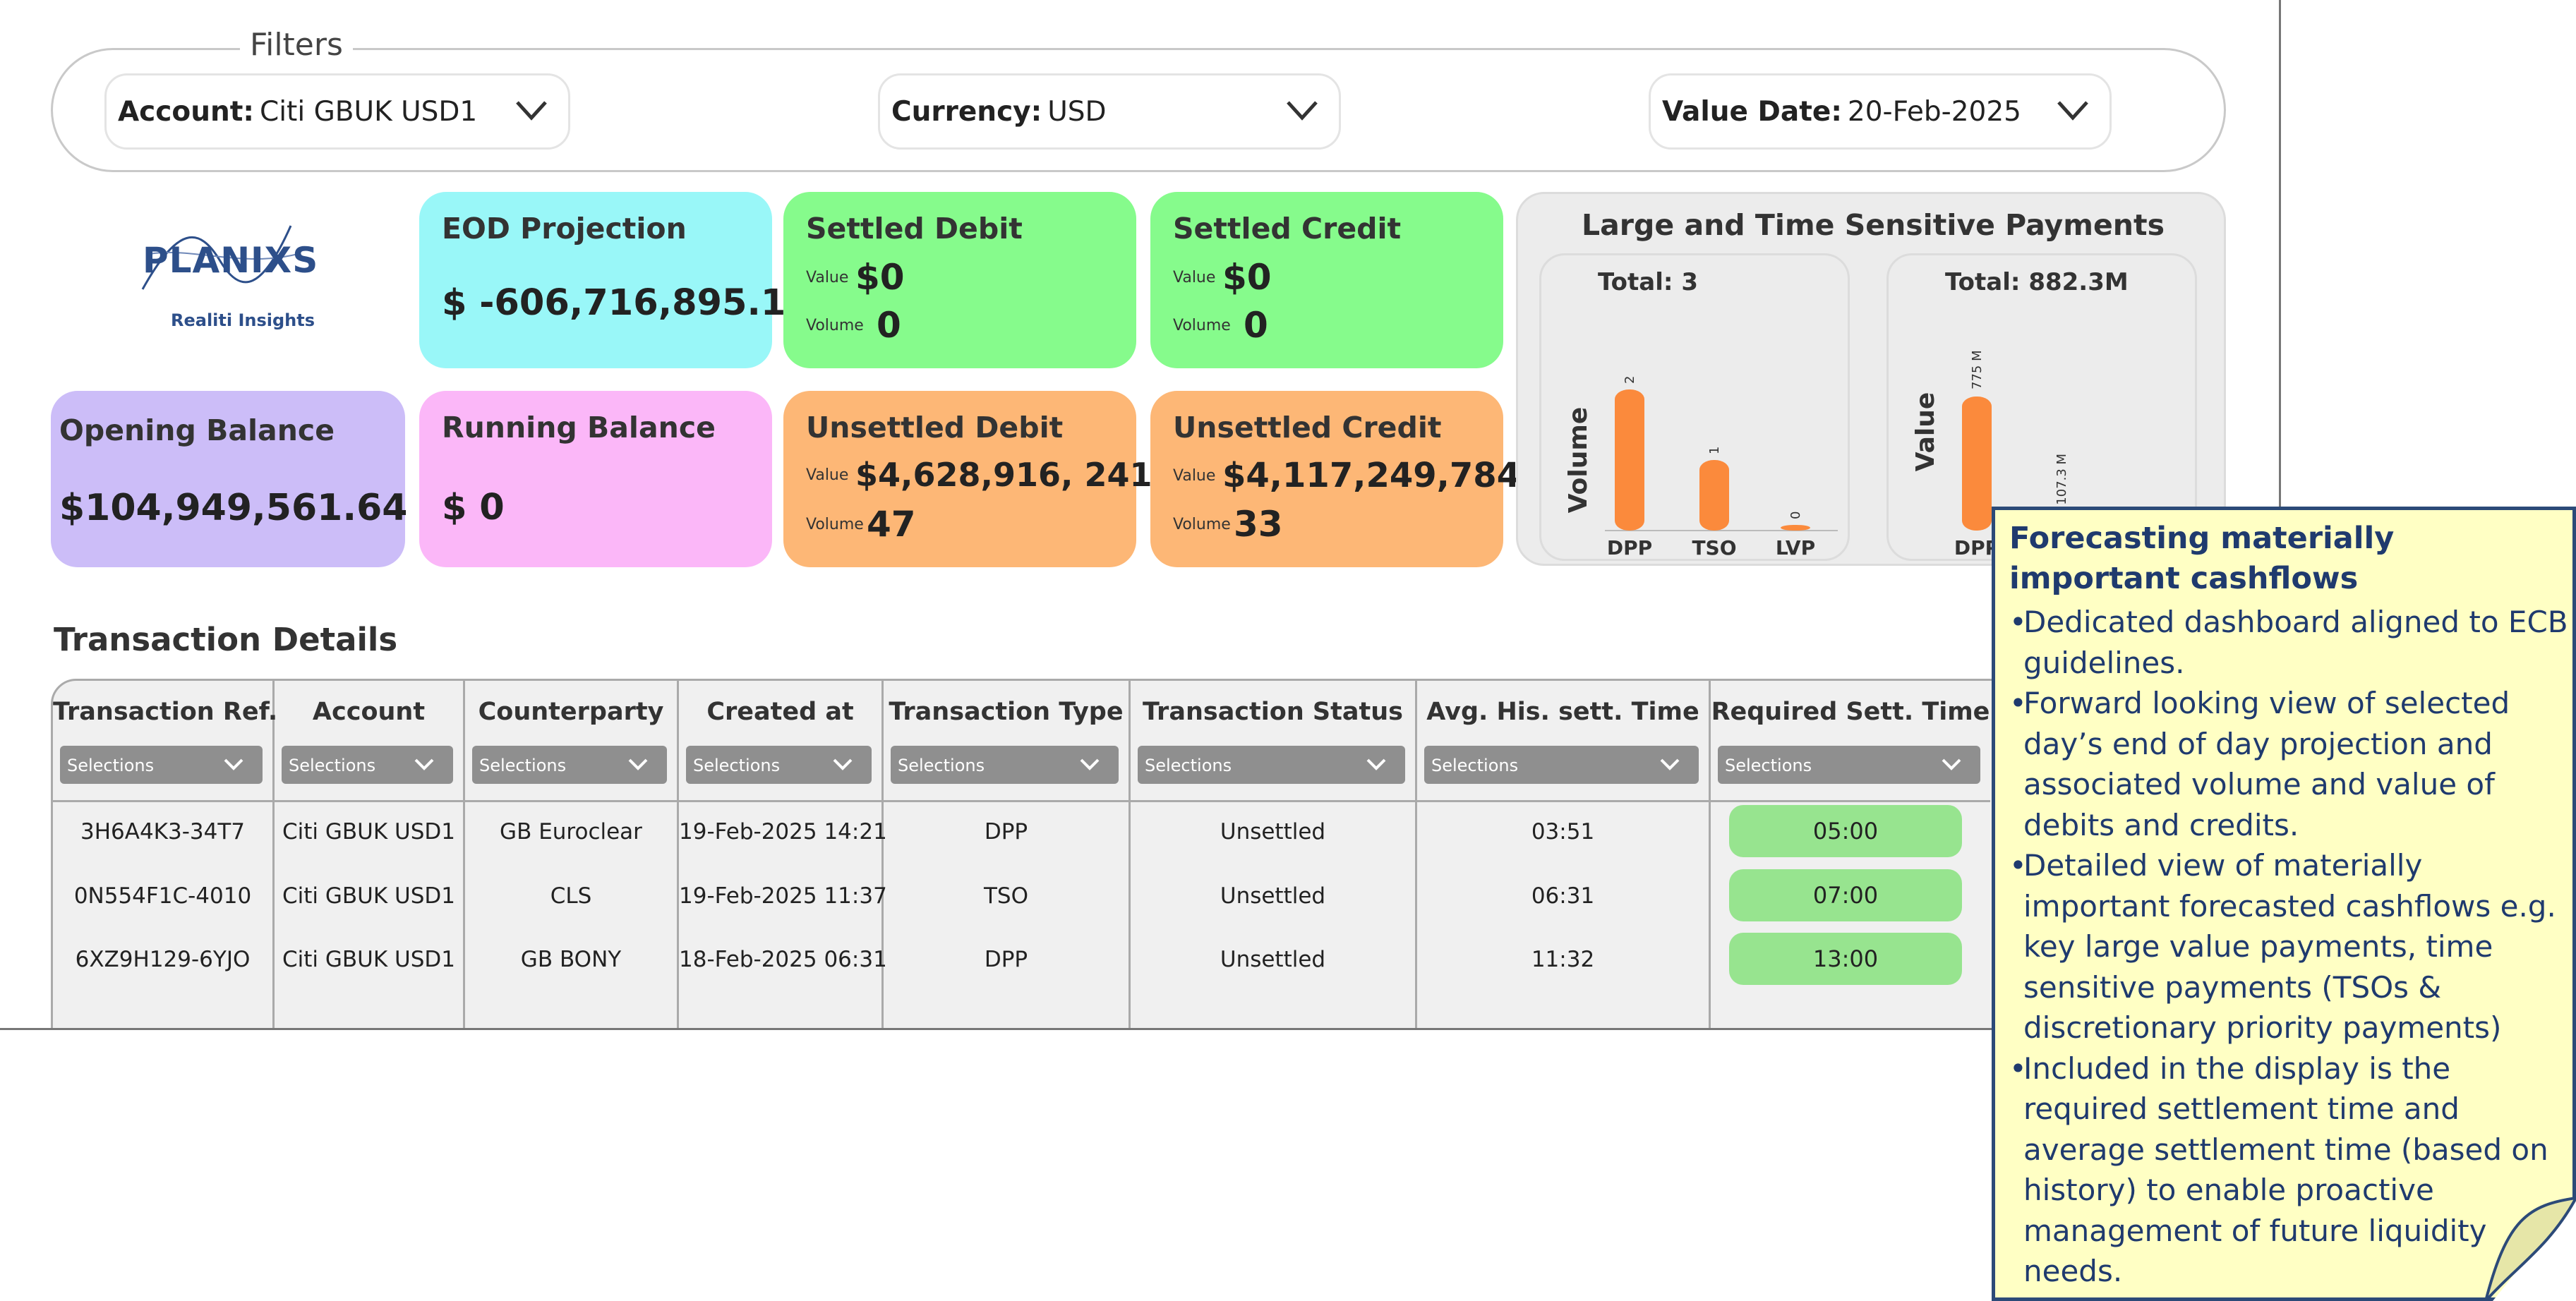  I want to click on settled-credit-volume: 0, so click(1256, 325).